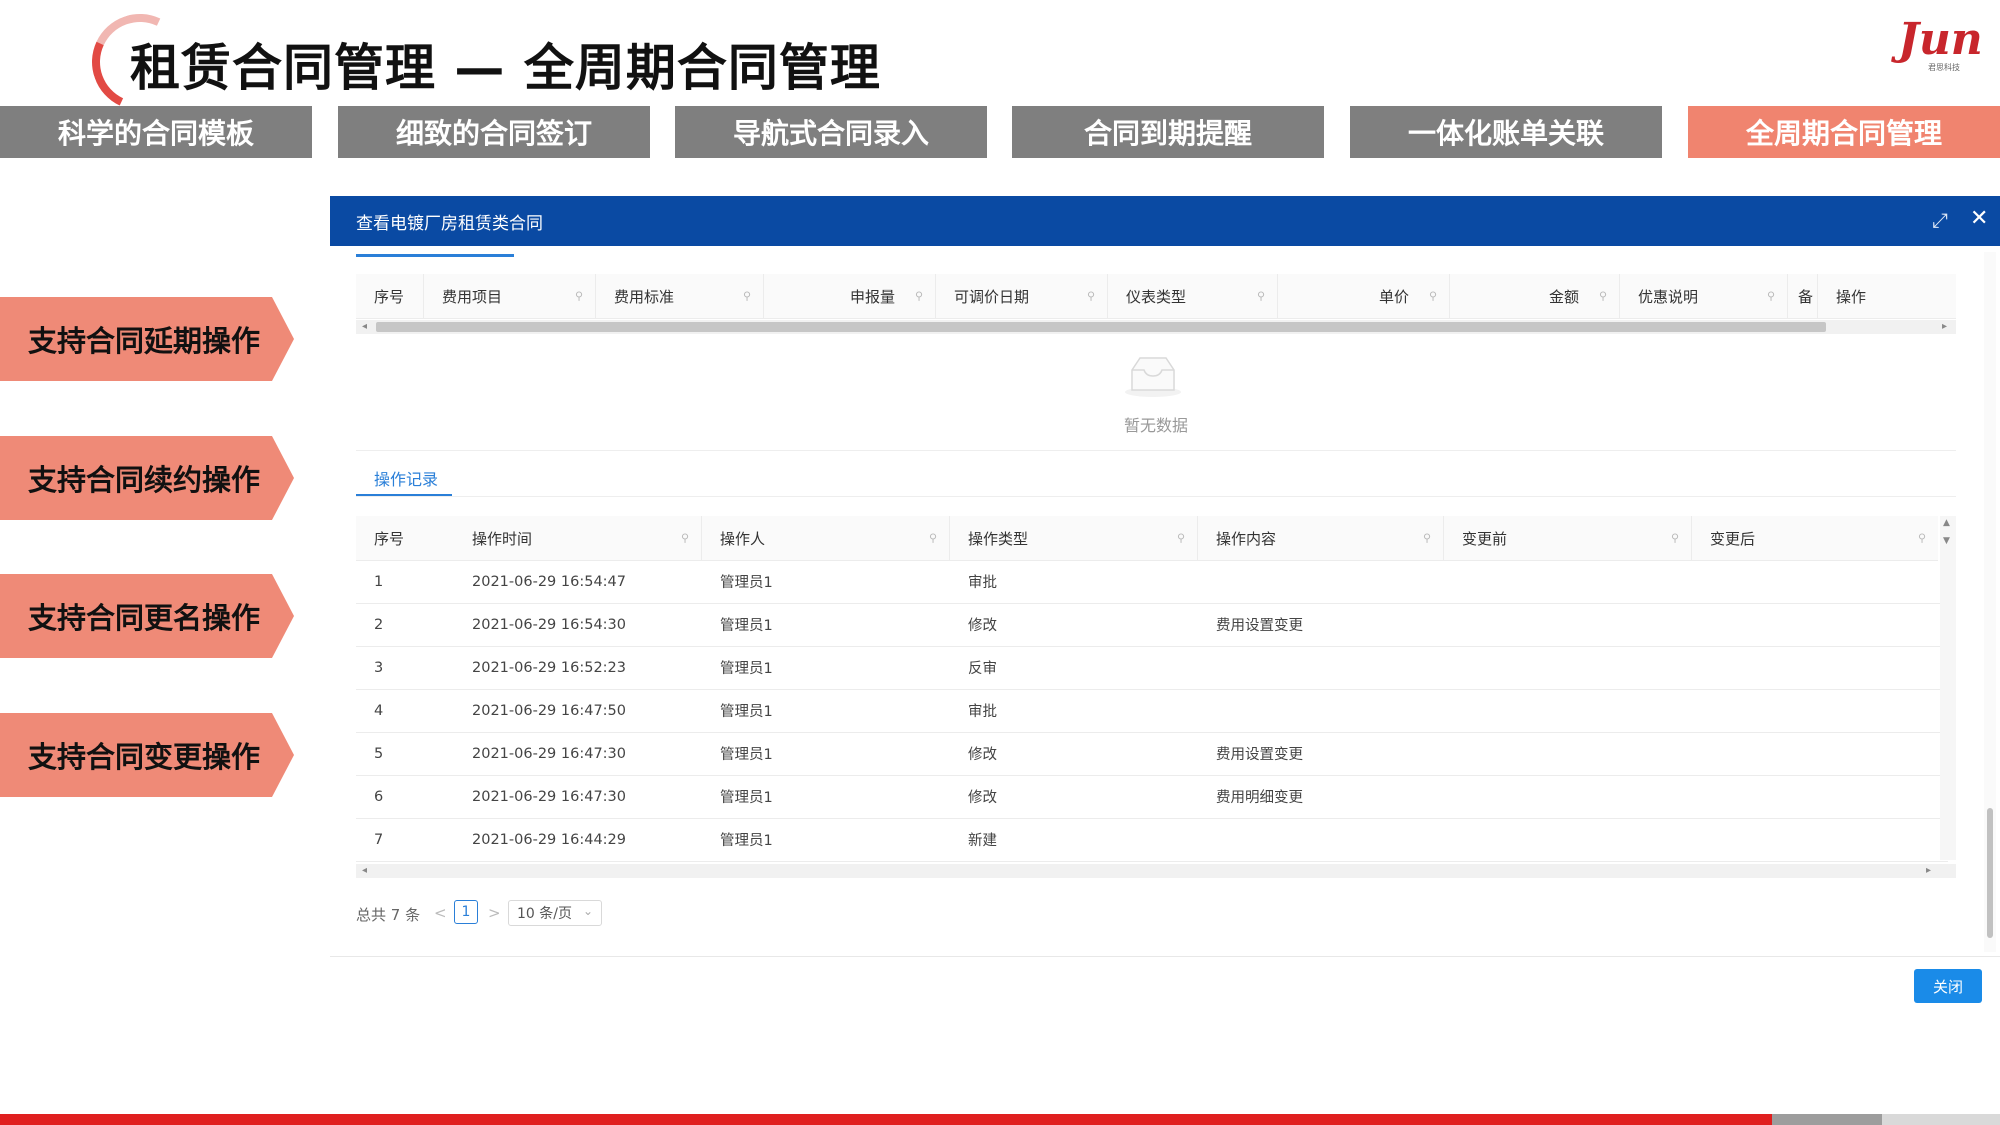 This screenshot has width=2000, height=1125. What do you see at coordinates (1944, 67) in the screenshot?
I see `logo-subtitle: 君思科技` at bounding box center [1944, 67].